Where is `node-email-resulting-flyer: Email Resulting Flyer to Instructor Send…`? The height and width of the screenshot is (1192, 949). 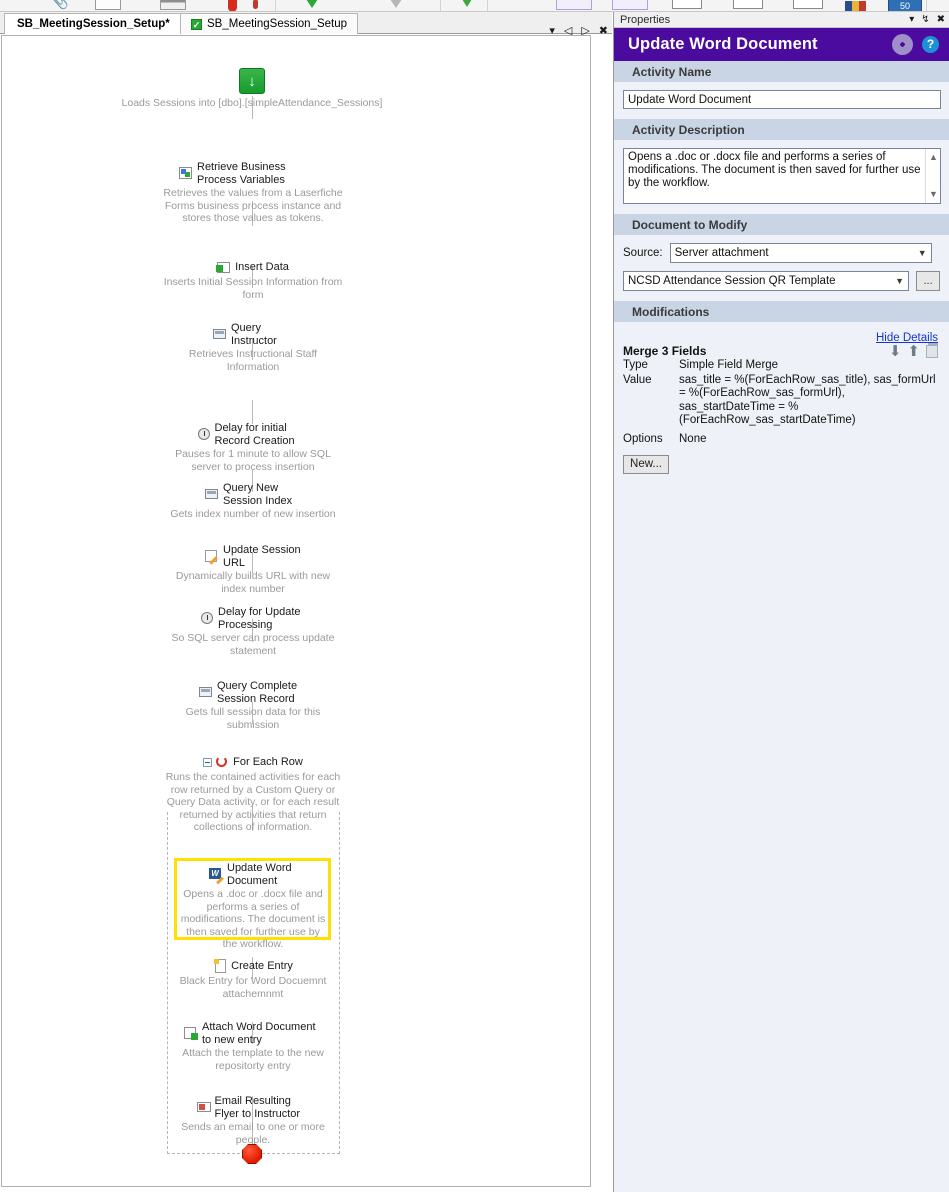 node-email-resulting-flyer: Email Resulting Flyer to Instructor Send… is located at coordinates (253, 1120).